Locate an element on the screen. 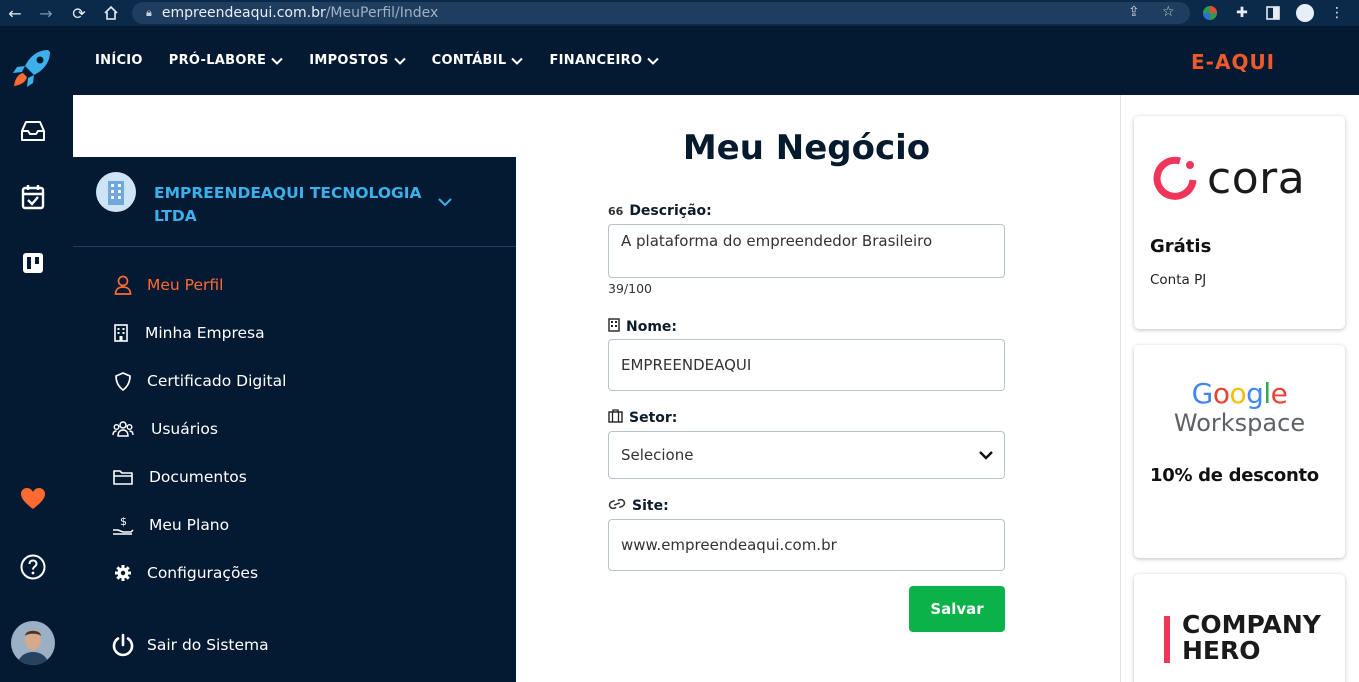  side-item-usuarios: Usuários is located at coordinates (164, 429).